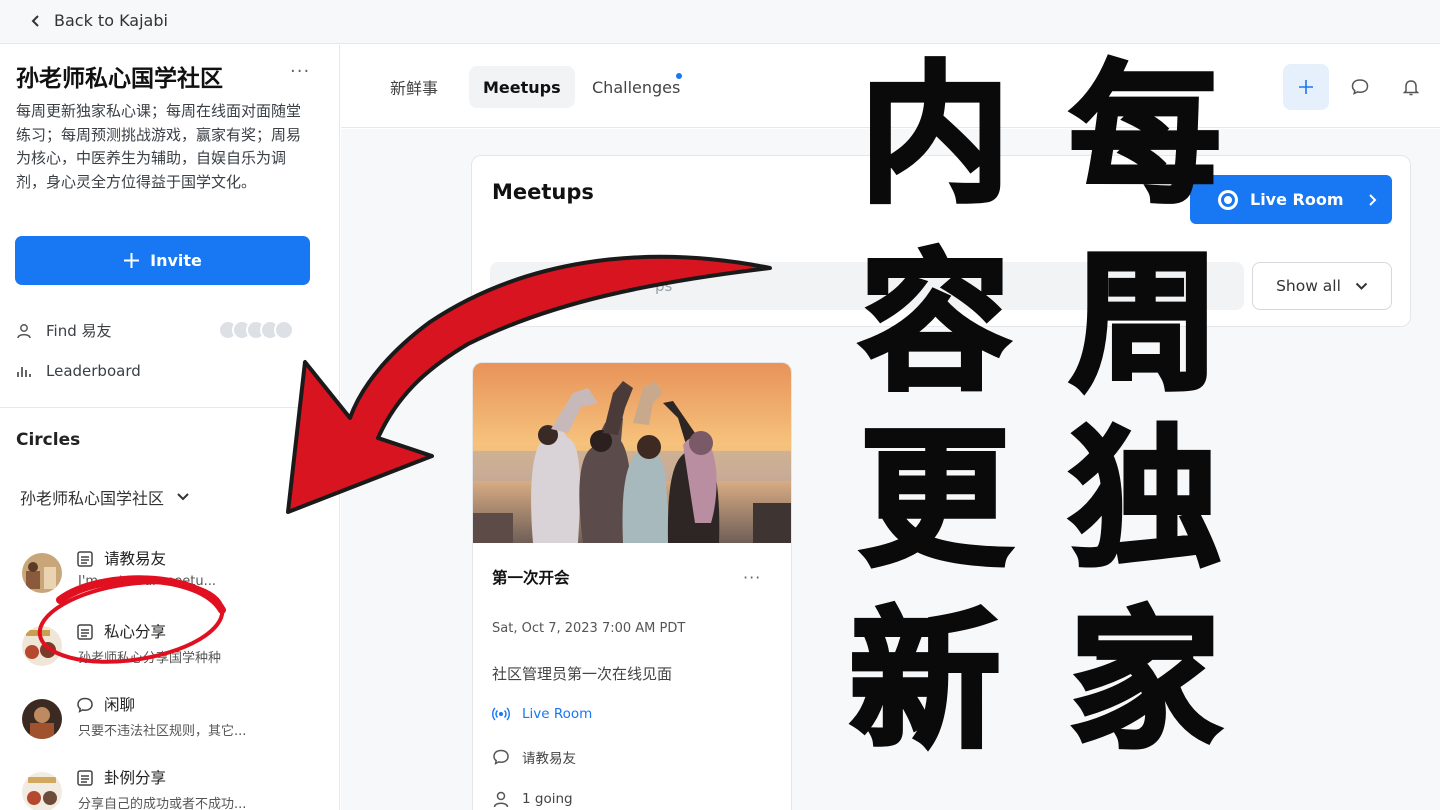  I want to click on community-title: 孙老师私心国学社区, so click(119, 79).